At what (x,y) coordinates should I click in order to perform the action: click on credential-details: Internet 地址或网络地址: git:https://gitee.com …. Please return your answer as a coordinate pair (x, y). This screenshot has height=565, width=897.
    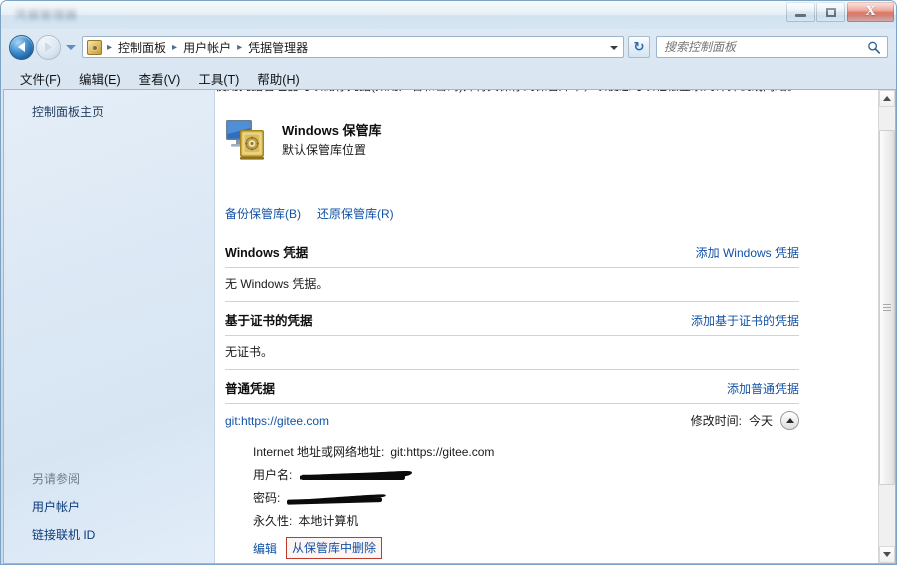
    Looking at the image, I should click on (512, 497).